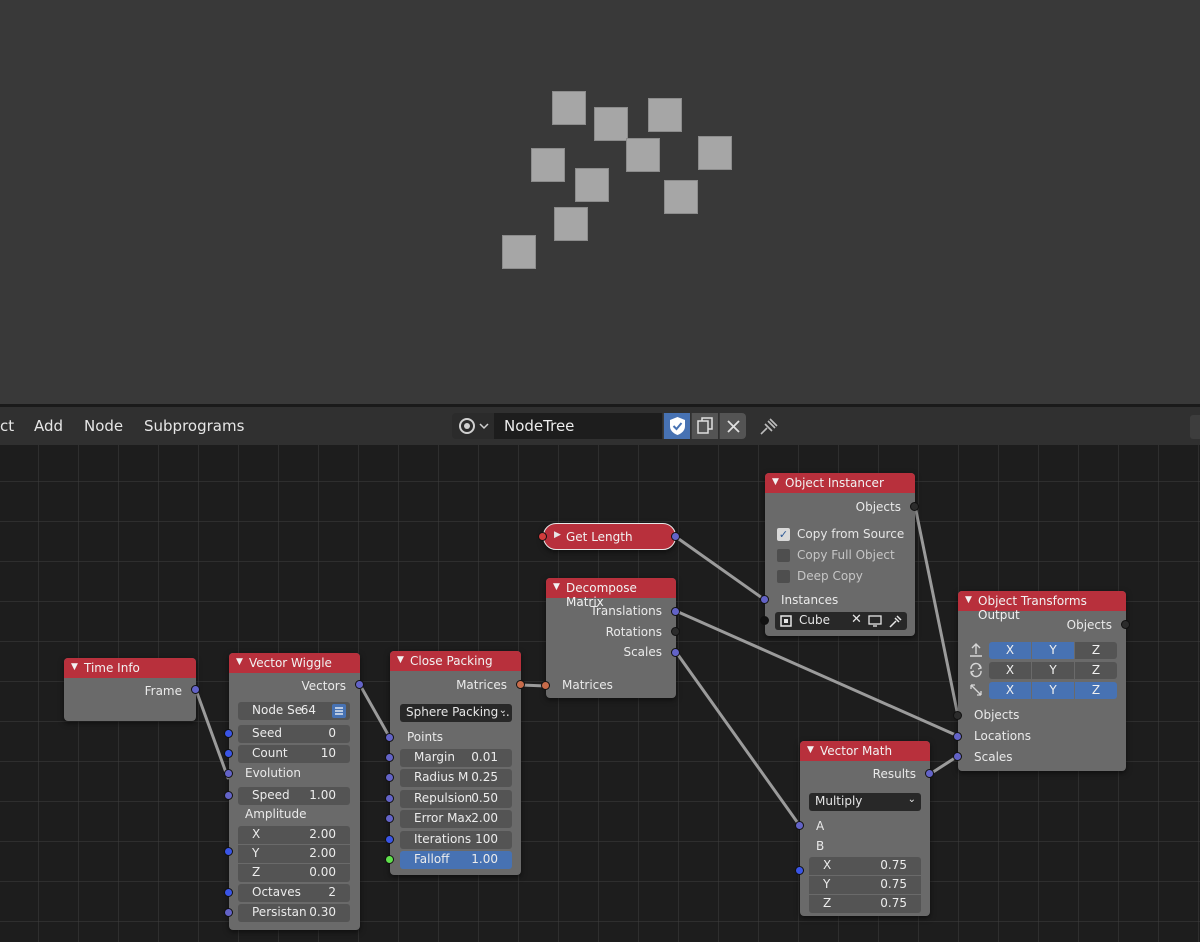  Describe the element at coordinates (578, 426) in the screenshot. I see `node-tree-name-field: NodeTree` at that location.